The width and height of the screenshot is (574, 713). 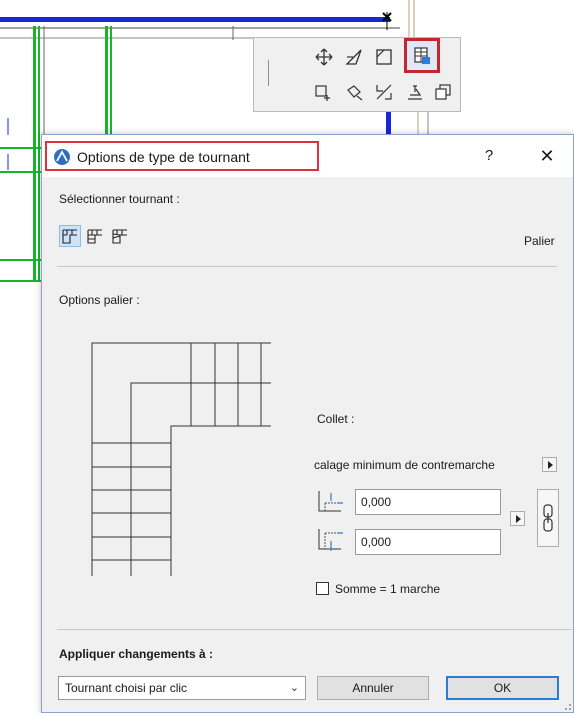 What do you see at coordinates (443, 92) in the screenshot?
I see `multiply-icon` at bounding box center [443, 92].